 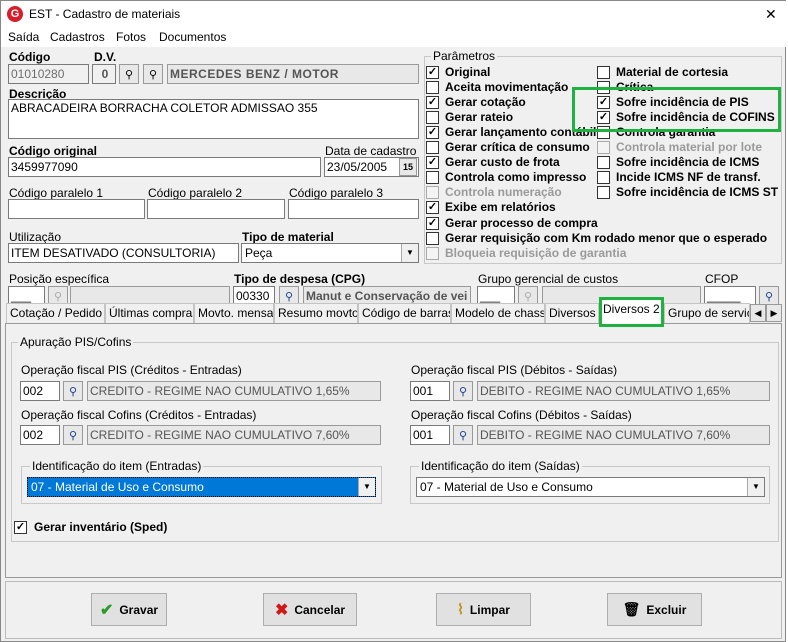 What do you see at coordinates (498, 313) in the screenshot?
I see `tab-modelo-de-chassi: Modelo de chassi` at bounding box center [498, 313].